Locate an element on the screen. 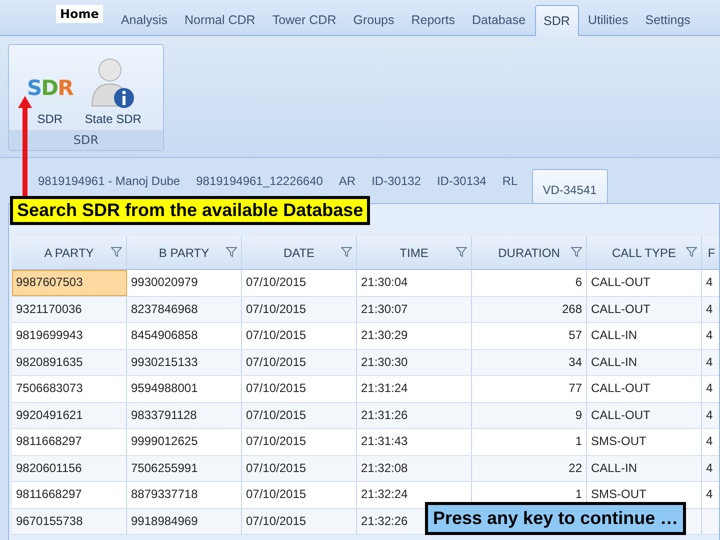 The image size is (720, 540). table-cell: 9930215133 is located at coordinates (184, 362).